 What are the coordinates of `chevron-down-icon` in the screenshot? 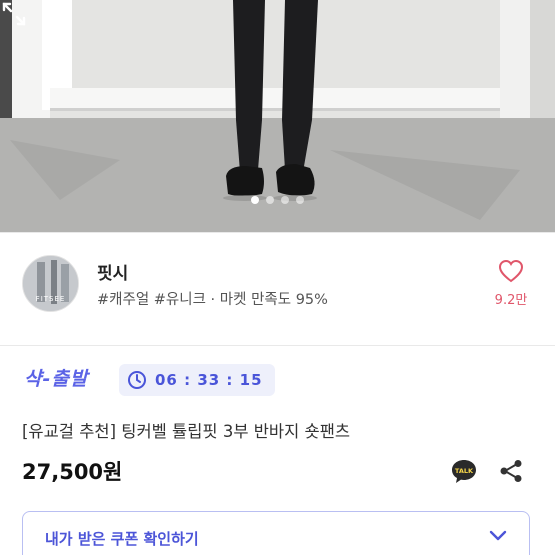 It's located at (498, 535).